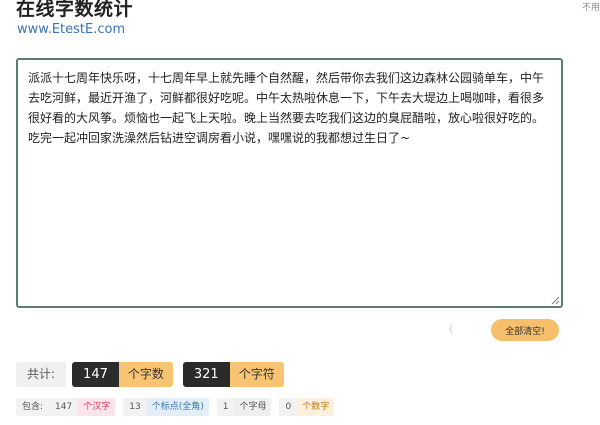 The image size is (600, 425). I want to click on symbol-count-badge: 321 个字符, so click(233, 374).